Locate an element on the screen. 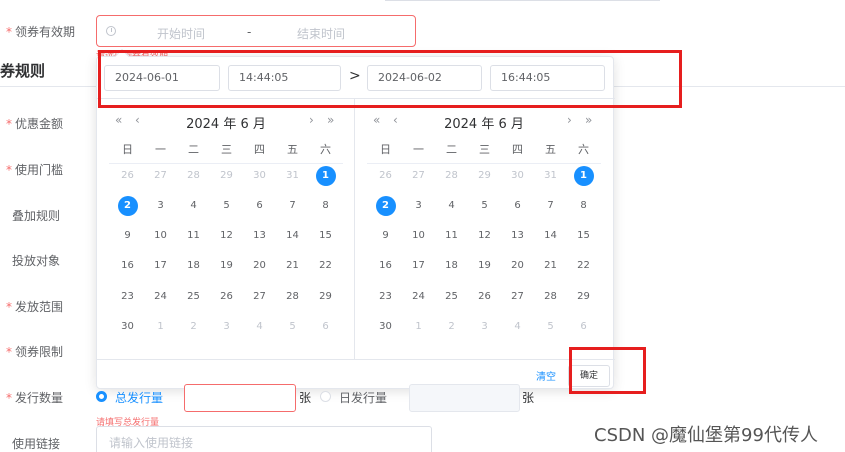 This screenshot has height=452, width=845. range-end-placeholder: 结束时间 is located at coordinates (321, 33).